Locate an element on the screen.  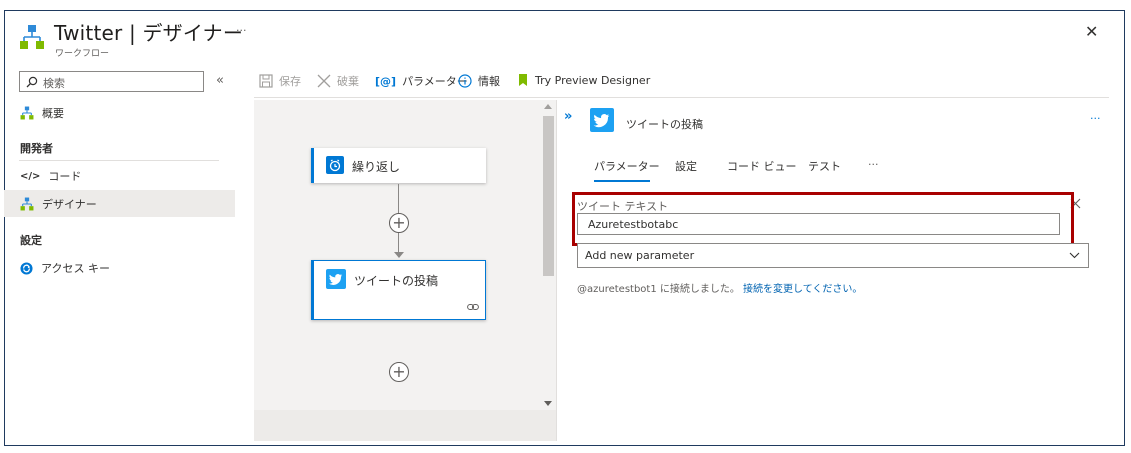
panel-divider is located at coordinates (556, 270).